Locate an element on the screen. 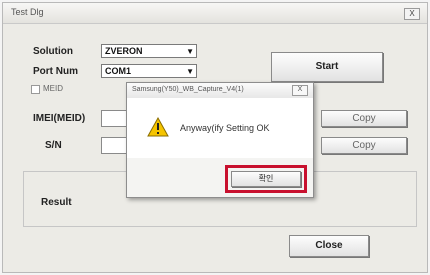 The image size is (430, 275). port-value: COM1 is located at coordinates (118, 71).